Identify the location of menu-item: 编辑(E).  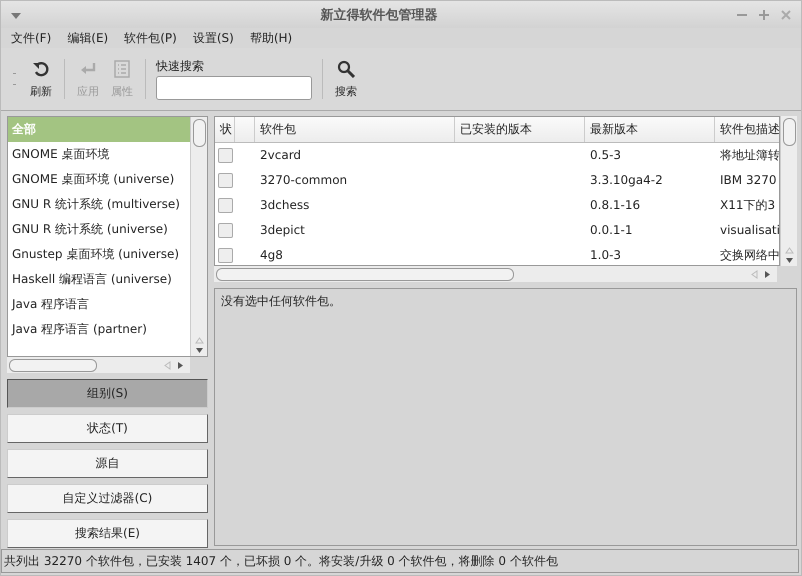
(87, 38).